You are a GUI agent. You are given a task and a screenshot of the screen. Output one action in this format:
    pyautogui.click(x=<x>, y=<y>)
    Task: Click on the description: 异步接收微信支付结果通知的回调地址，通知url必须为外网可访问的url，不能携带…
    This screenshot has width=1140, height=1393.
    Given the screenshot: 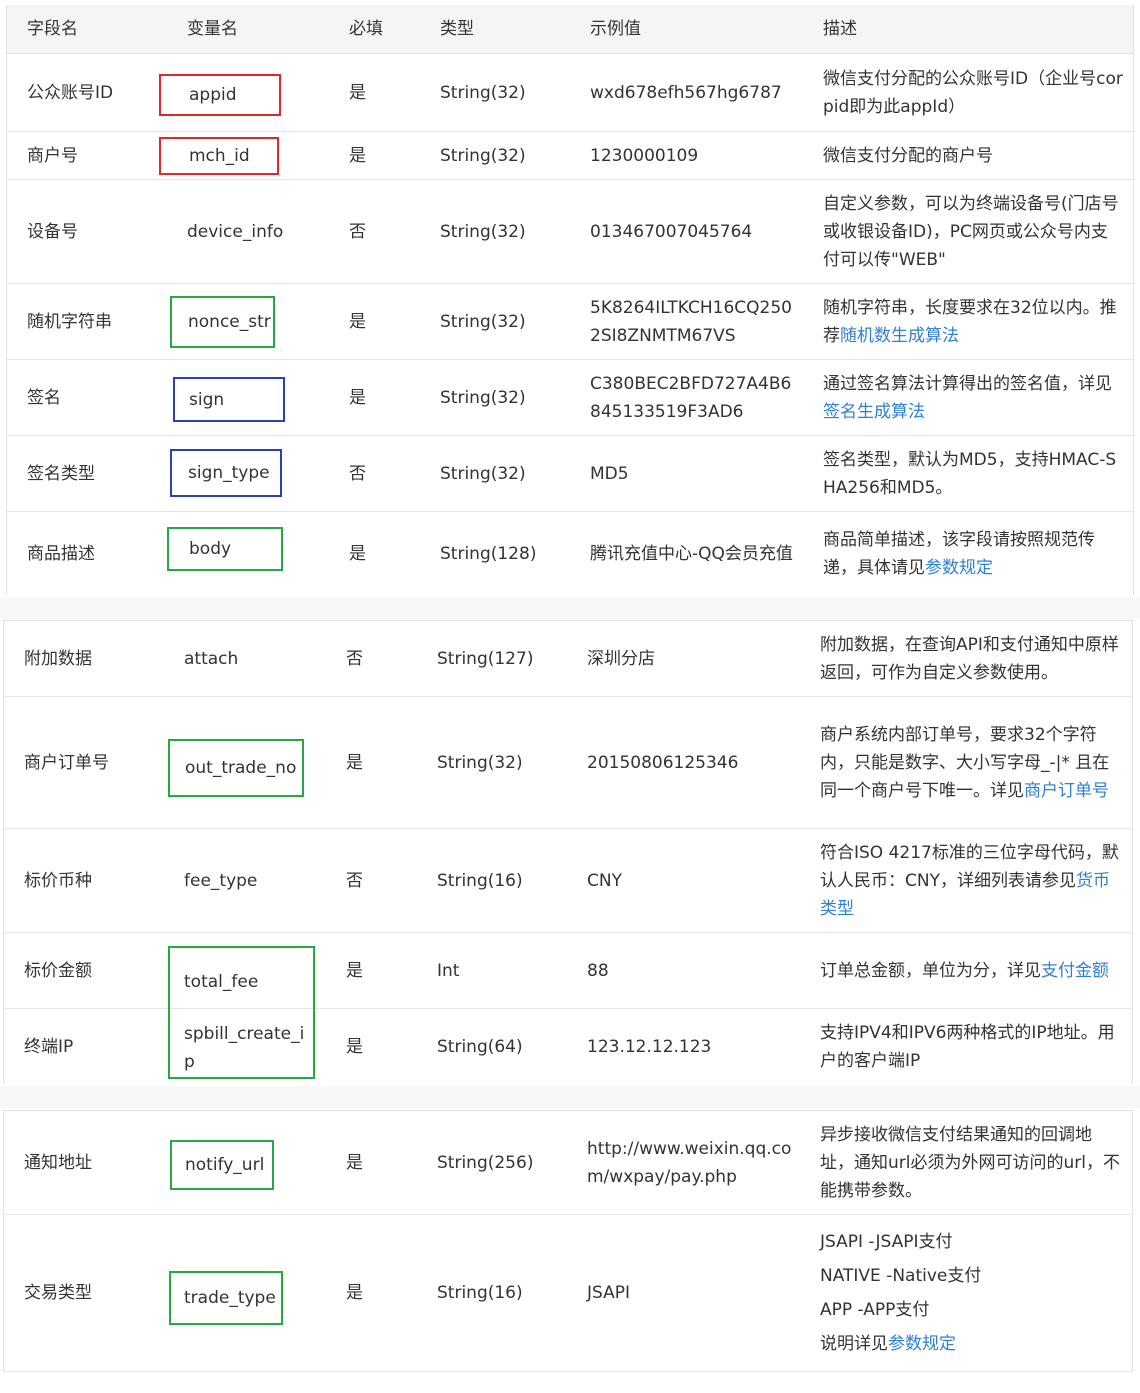 What is the action you would take?
    pyautogui.click(x=970, y=1162)
    